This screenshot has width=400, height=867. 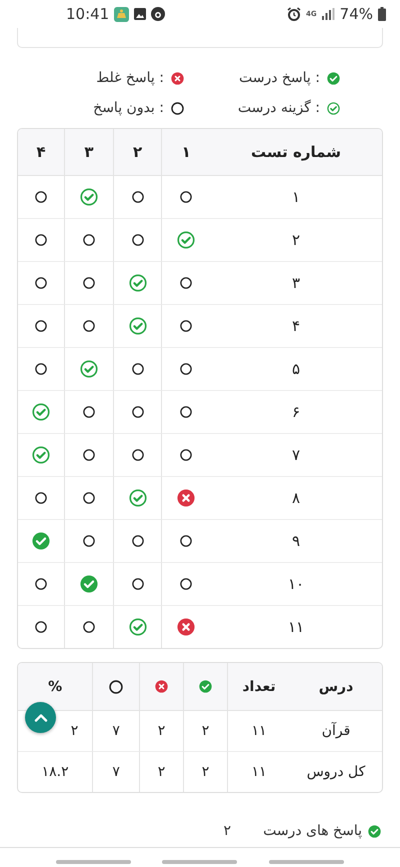 I want to click on column-header: شماره تست, so click(x=296, y=152).